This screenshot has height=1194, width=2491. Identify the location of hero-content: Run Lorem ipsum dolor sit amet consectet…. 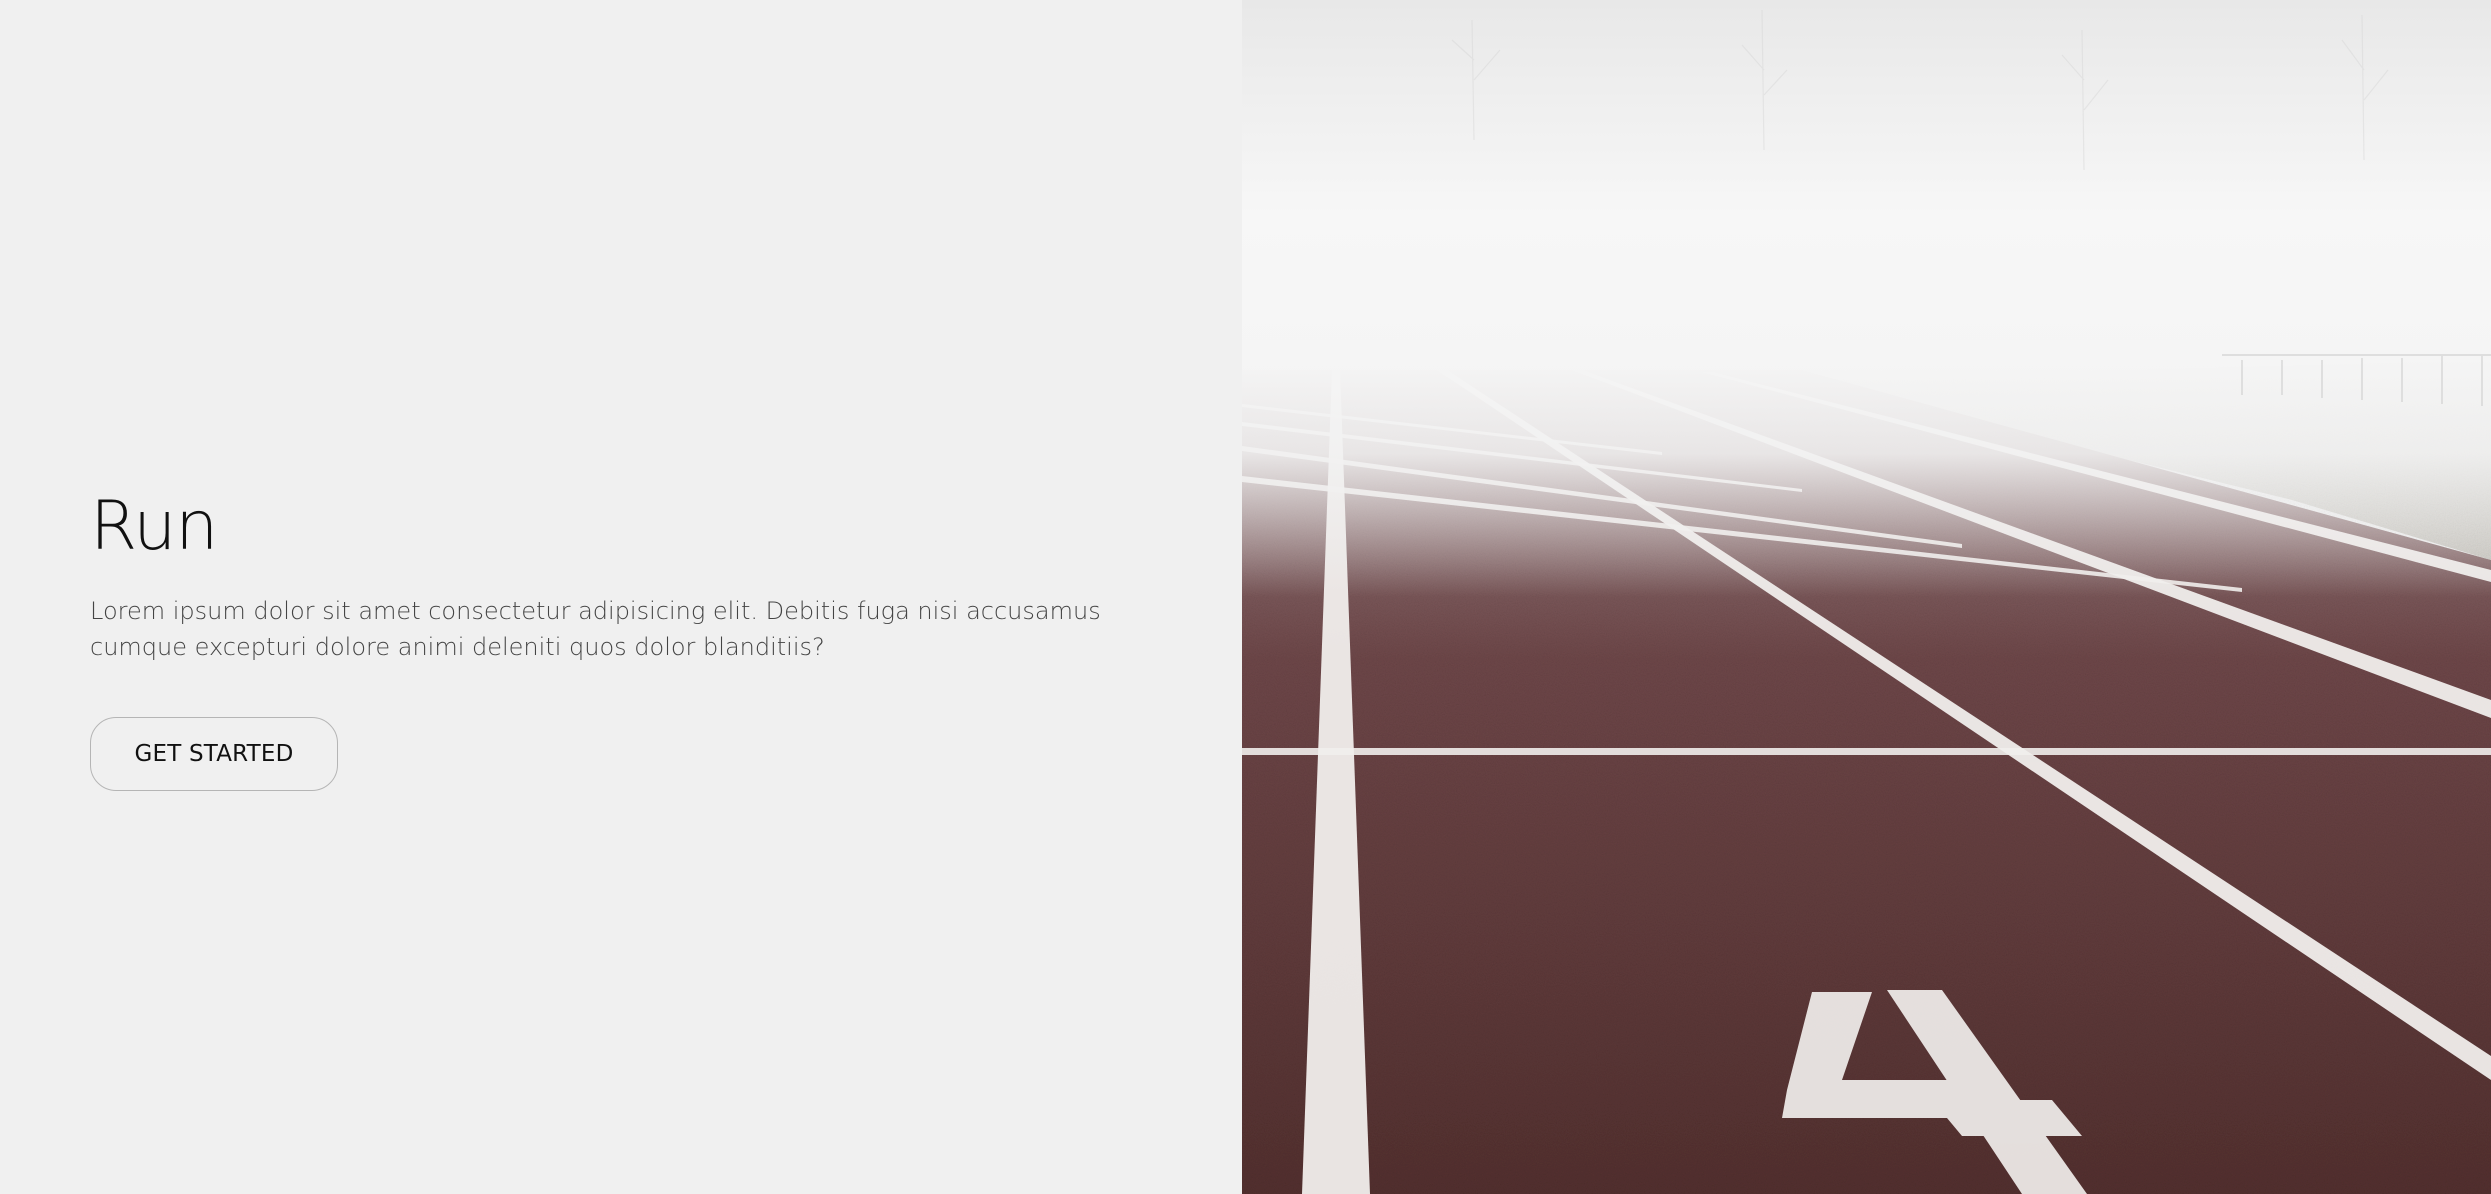
(610, 639).